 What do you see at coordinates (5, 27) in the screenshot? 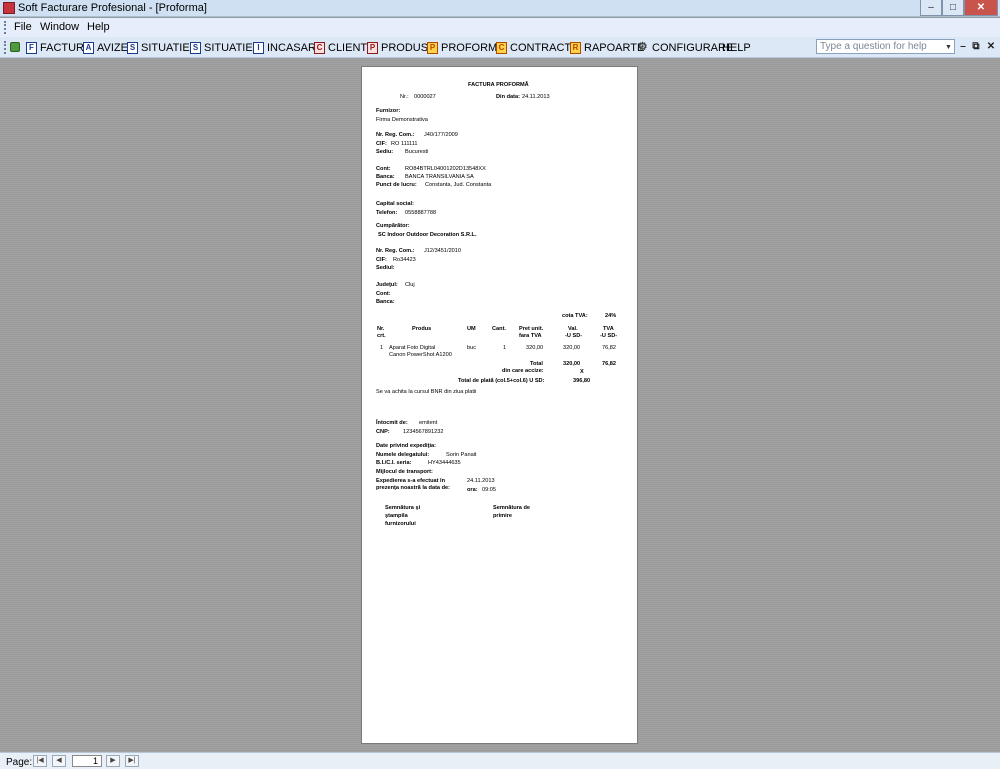
I see `menu-grip-icon` at bounding box center [5, 27].